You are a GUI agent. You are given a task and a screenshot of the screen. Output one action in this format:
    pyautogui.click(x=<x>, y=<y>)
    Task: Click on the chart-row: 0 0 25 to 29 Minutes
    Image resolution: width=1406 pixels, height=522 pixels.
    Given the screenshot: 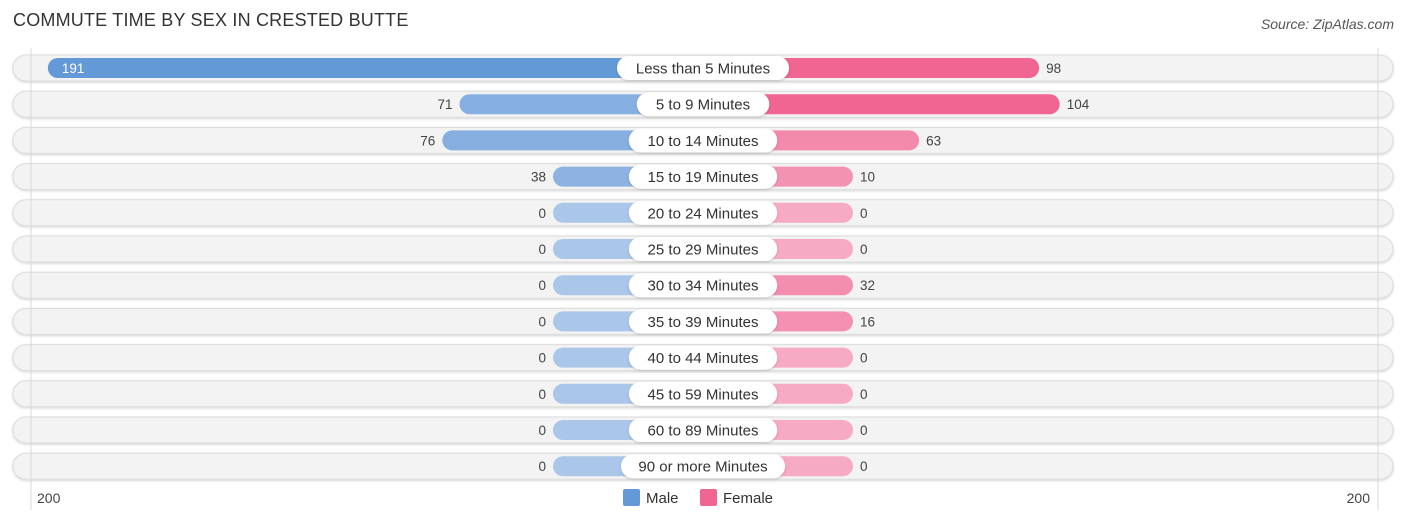 What is the action you would take?
    pyautogui.click(x=703, y=249)
    